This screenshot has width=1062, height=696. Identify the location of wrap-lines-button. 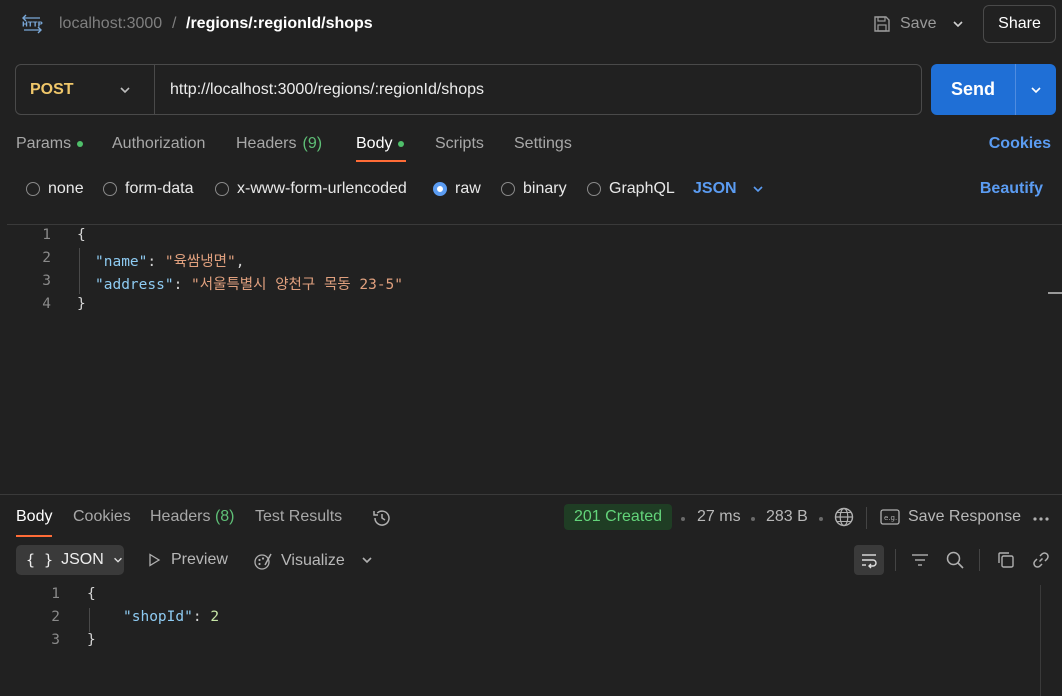
(869, 560).